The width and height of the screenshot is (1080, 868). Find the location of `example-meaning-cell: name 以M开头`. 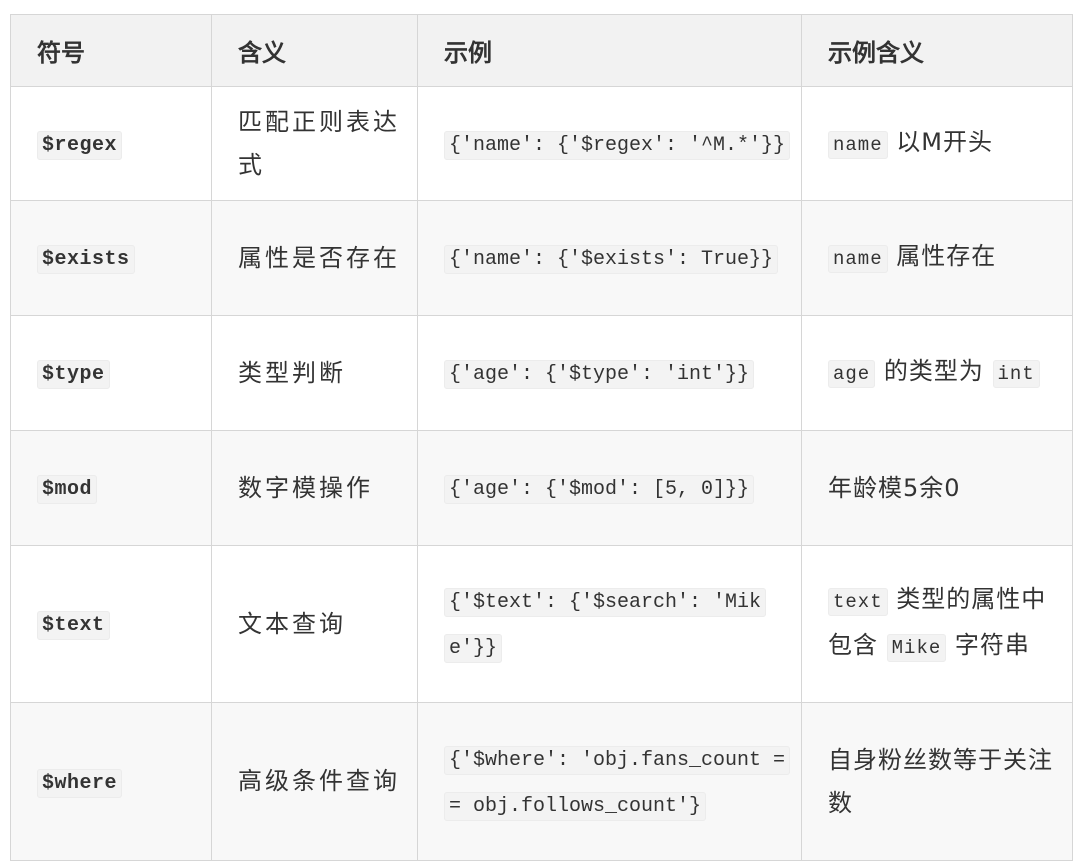

example-meaning-cell: name 以M开头 is located at coordinates (937, 143).